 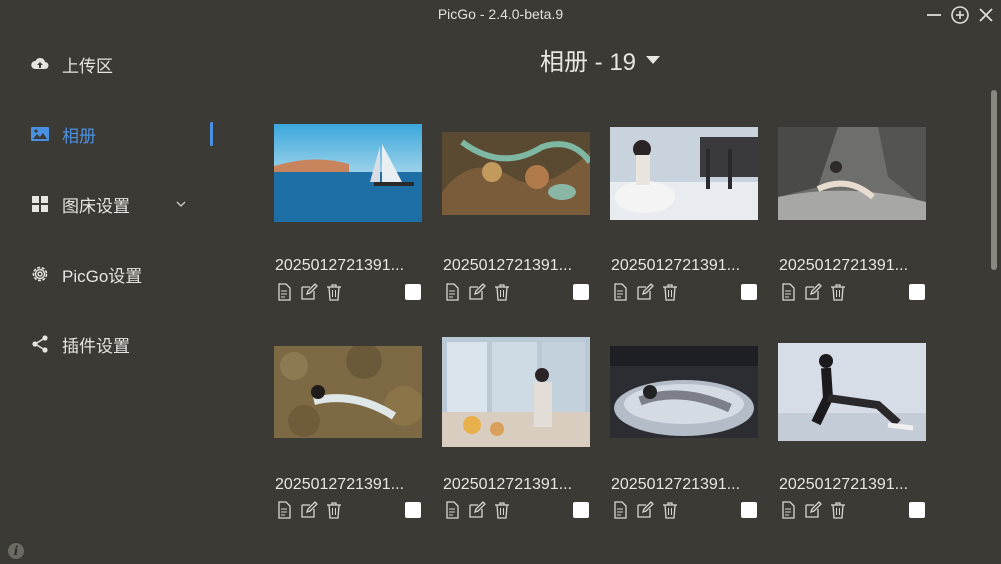 I want to click on maximize-icon, so click(x=960, y=15).